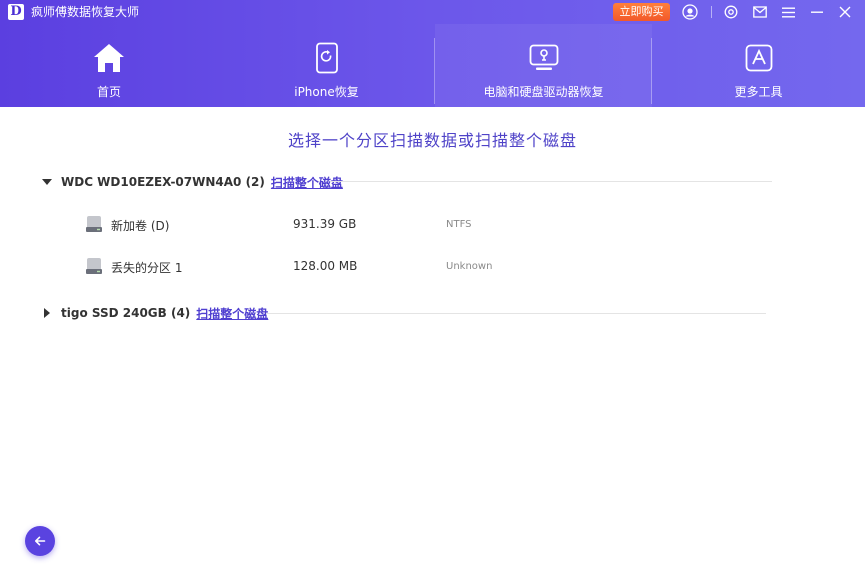 The image size is (865, 574). What do you see at coordinates (432, 140) in the screenshot?
I see `page-title: 选择一个分区扫描数据或扫描整个磁盘` at bounding box center [432, 140].